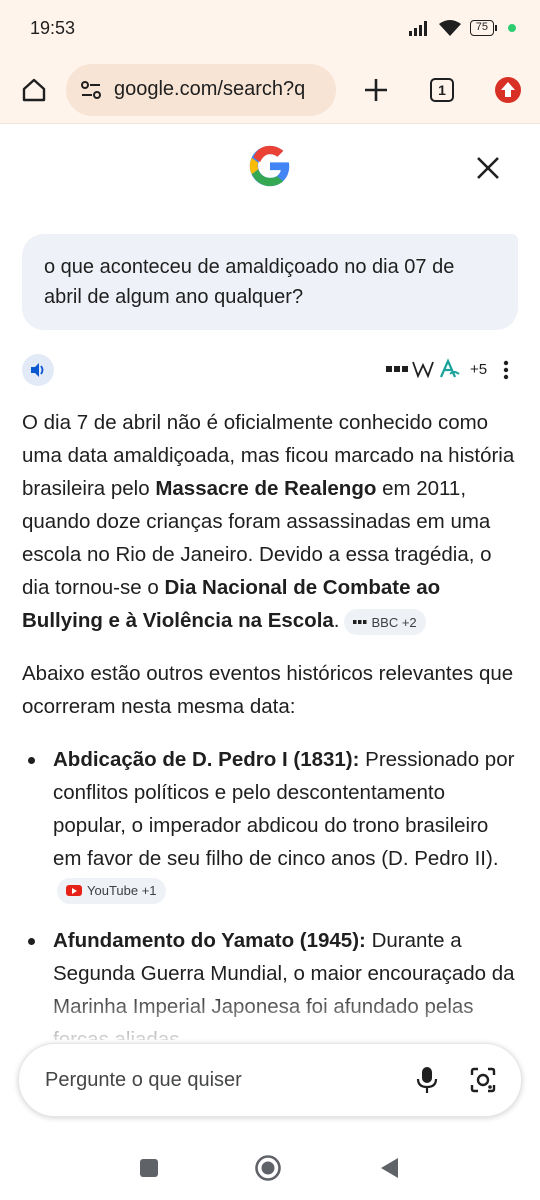 The height and width of the screenshot is (1200, 540). I want to click on new-tab-button, so click(376, 90).